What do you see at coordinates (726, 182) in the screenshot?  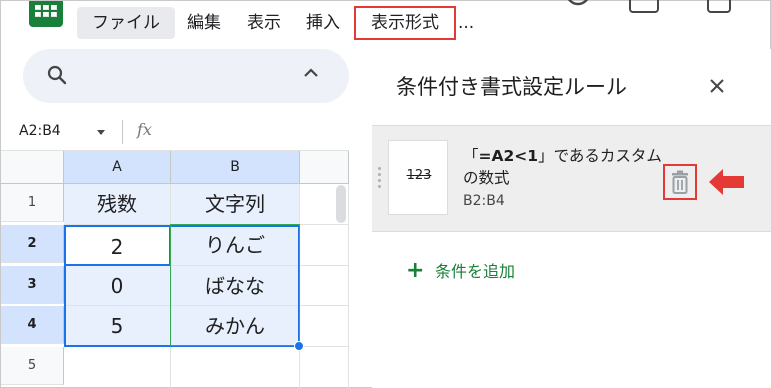 I see `pointer-arrow-icon` at bounding box center [726, 182].